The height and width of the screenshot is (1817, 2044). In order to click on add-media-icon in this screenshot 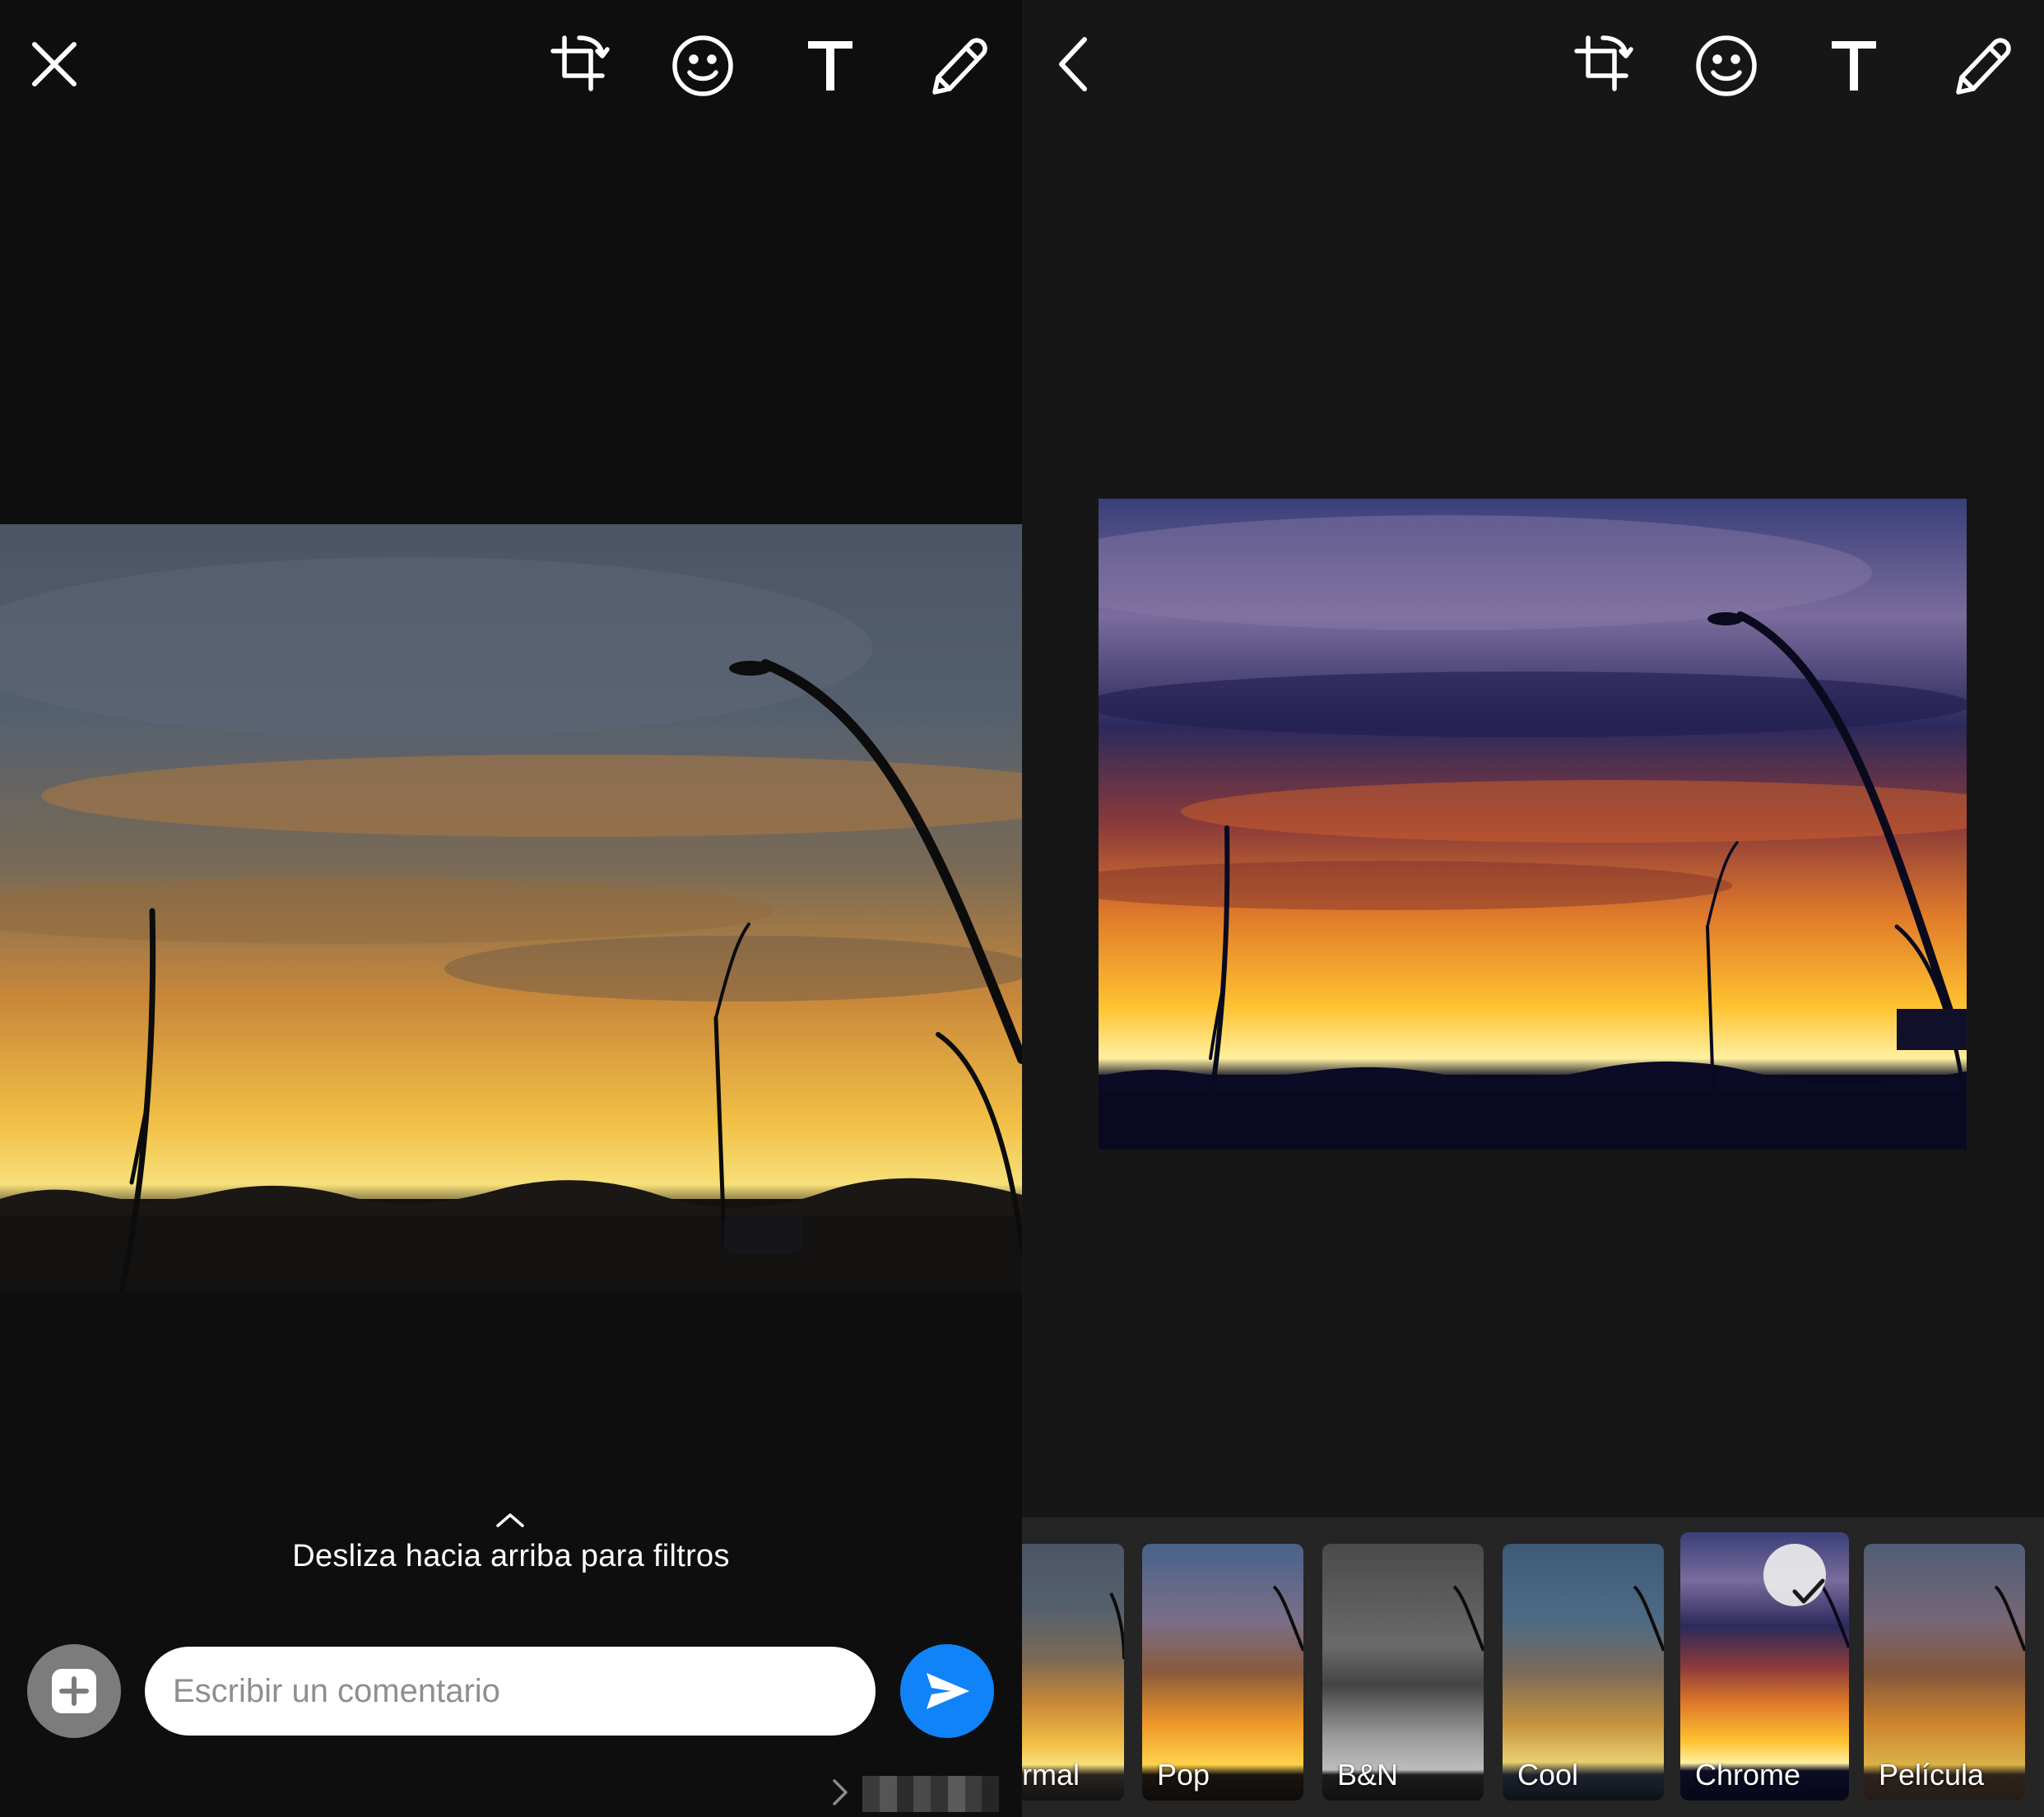, I will do `click(74, 1691)`.